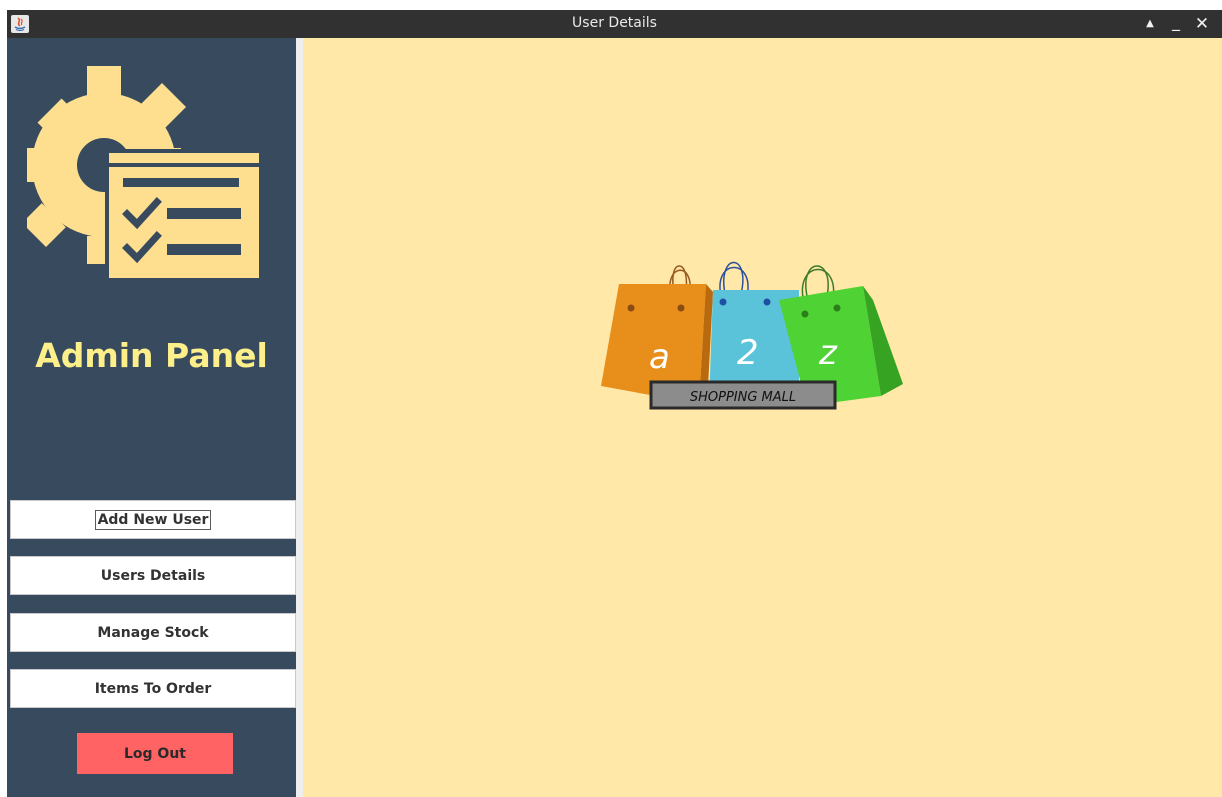 The width and height of the screenshot is (1222, 797). I want to click on panel-divider, so click(299, 417).